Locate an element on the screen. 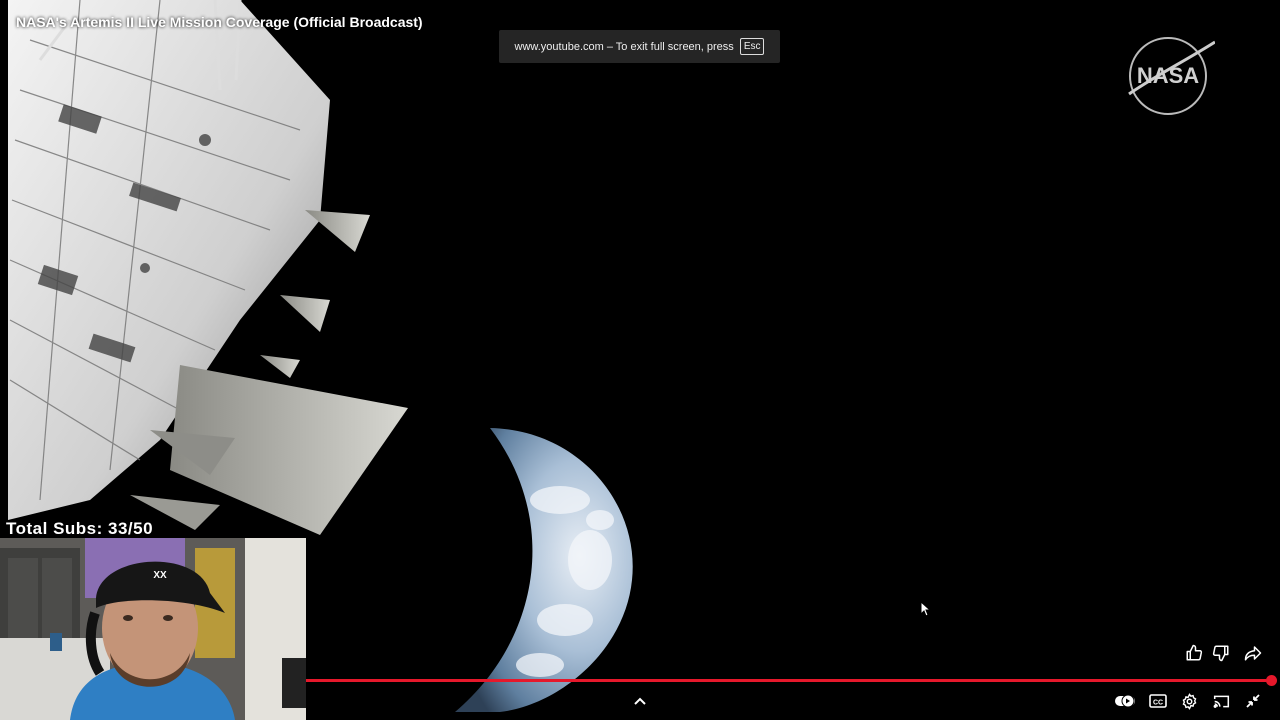 Image resolution: width=1280 pixels, height=720 pixels. captions-button: CC is located at coordinates (1158, 701).